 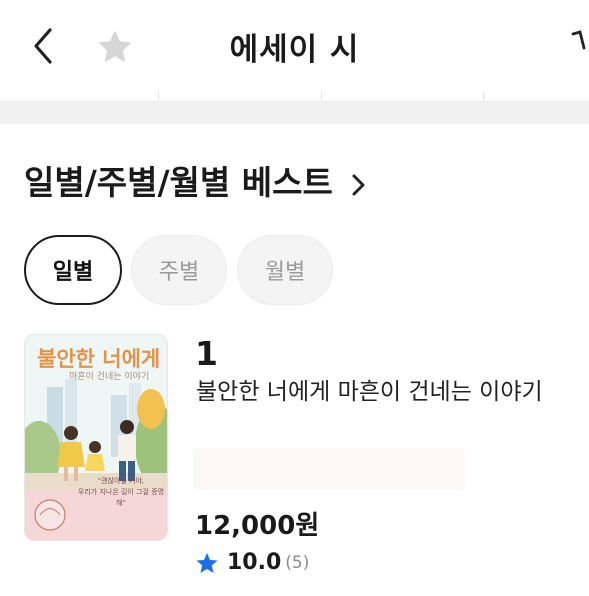 I want to click on tab-daily: 일별, so click(x=73, y=270).